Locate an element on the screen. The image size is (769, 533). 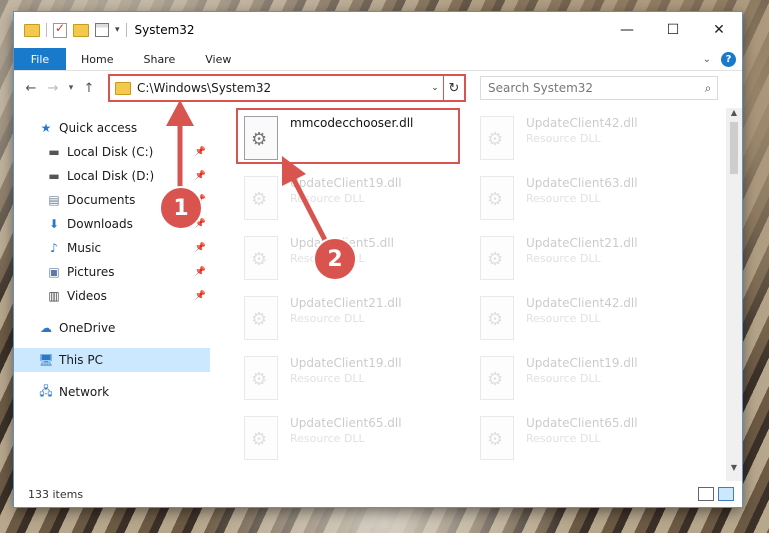
step-1-badge: 1 is located at coordinates (181, 208).